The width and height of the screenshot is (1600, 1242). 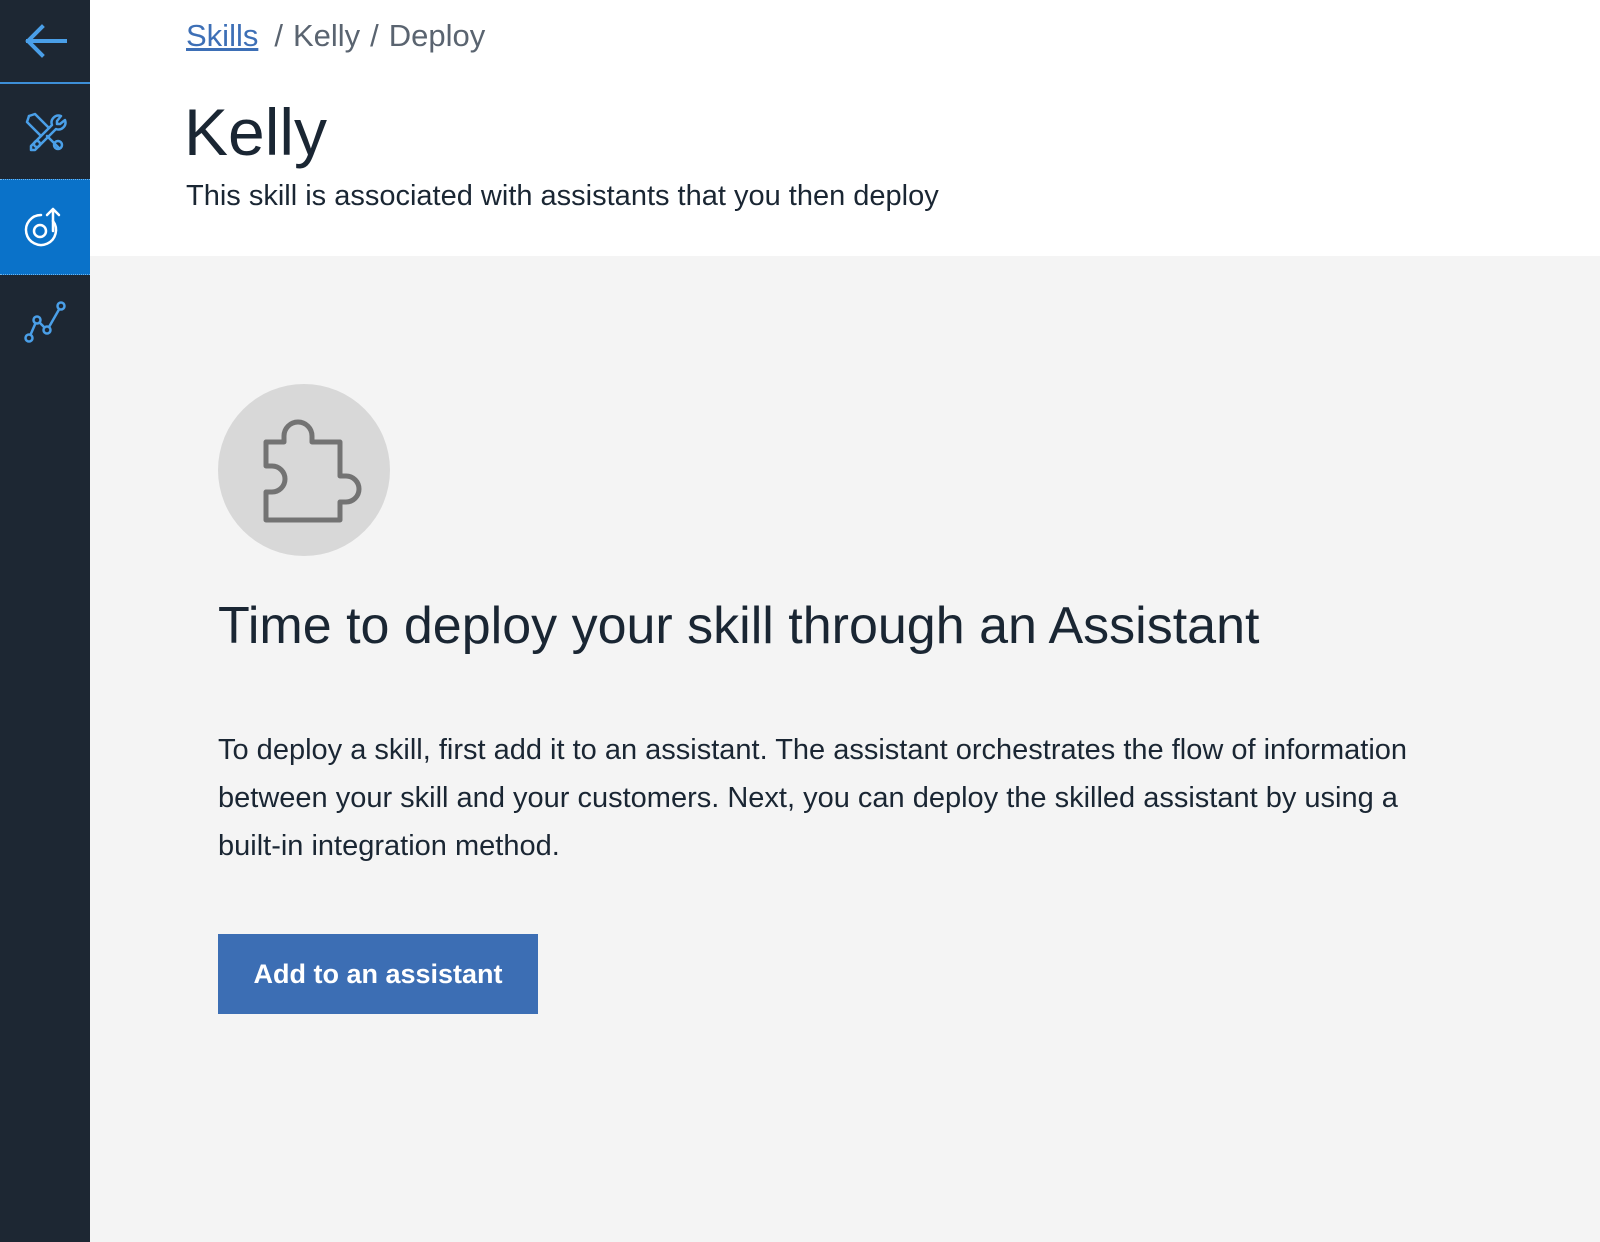 I want to click on puzzle-piece-icon, so click(x=312, y=471).